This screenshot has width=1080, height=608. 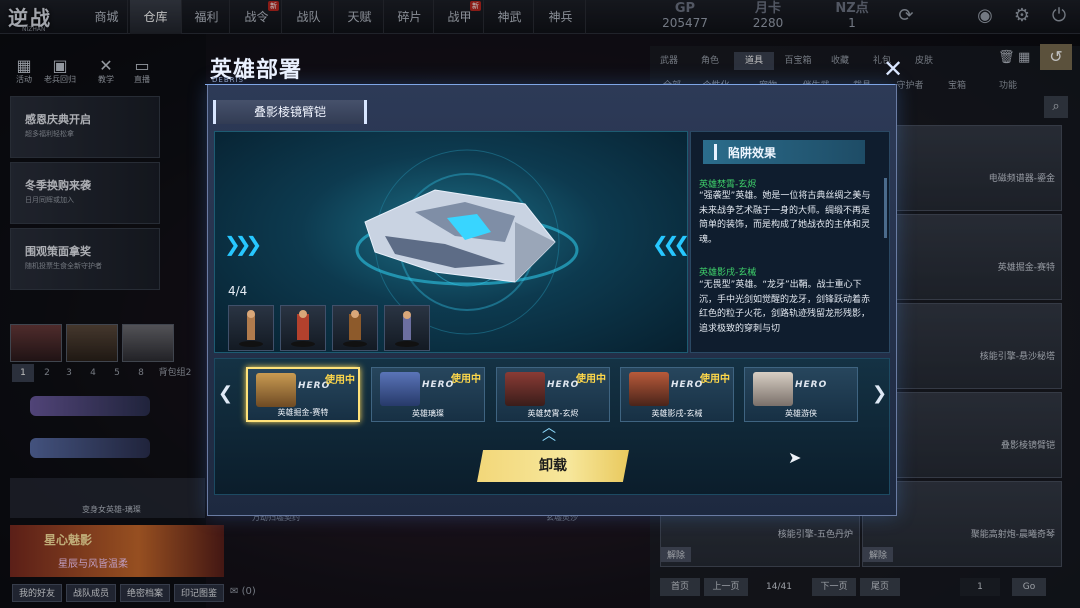 What do you see at coordinates (752, 153) in the screenshot?
I see `effect-title: 陷阱效果` at bounding box center [752, 153].